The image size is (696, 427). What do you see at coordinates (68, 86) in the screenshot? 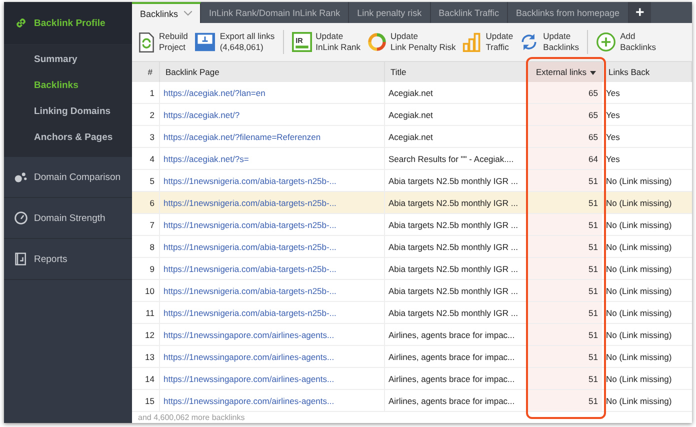
I see `sidebar-item: Backlinks` at bounding box center [68, 86].